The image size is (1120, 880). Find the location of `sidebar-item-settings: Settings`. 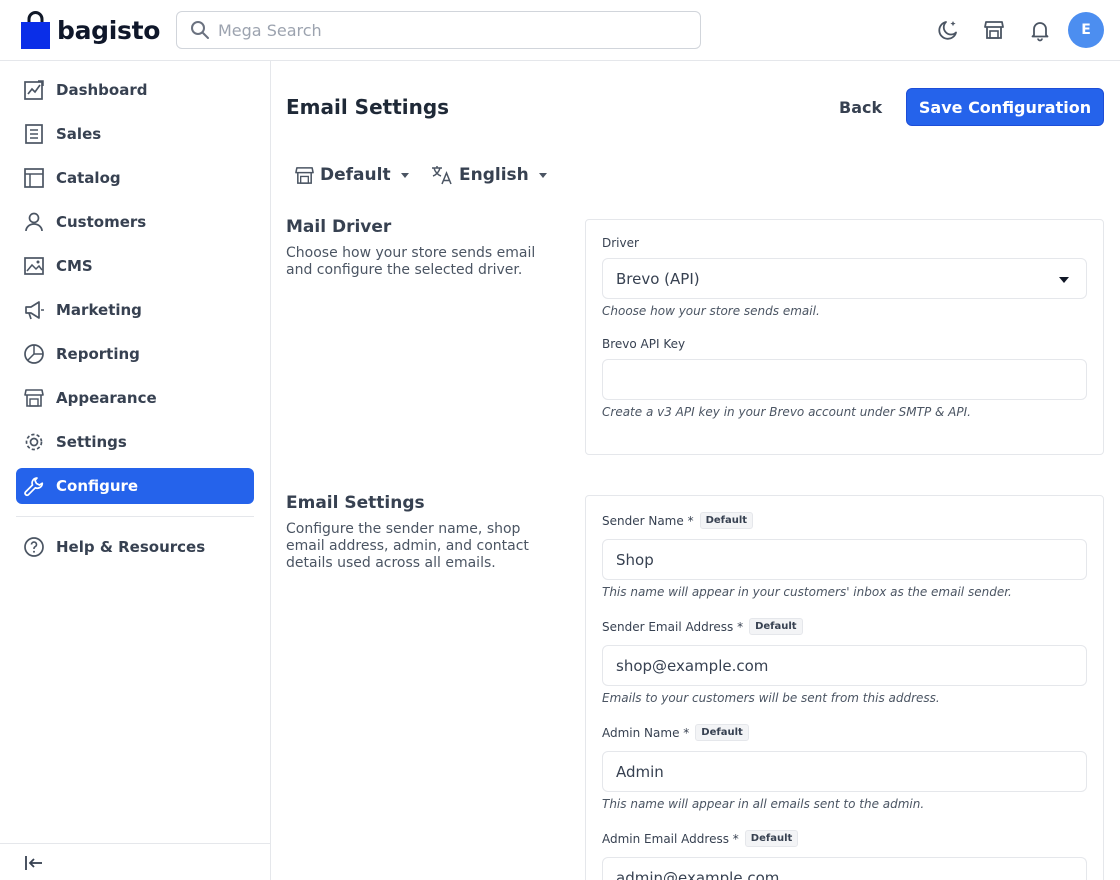

sidebar-item-settings: Settings is located at coordinates (135, 442).